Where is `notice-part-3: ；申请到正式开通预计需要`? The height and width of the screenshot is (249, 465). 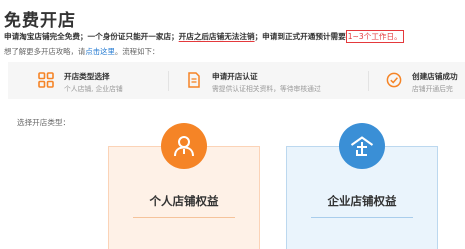
notice-part-3: ；申请到正式开通预计需要 is located at coordinates (300, 36).